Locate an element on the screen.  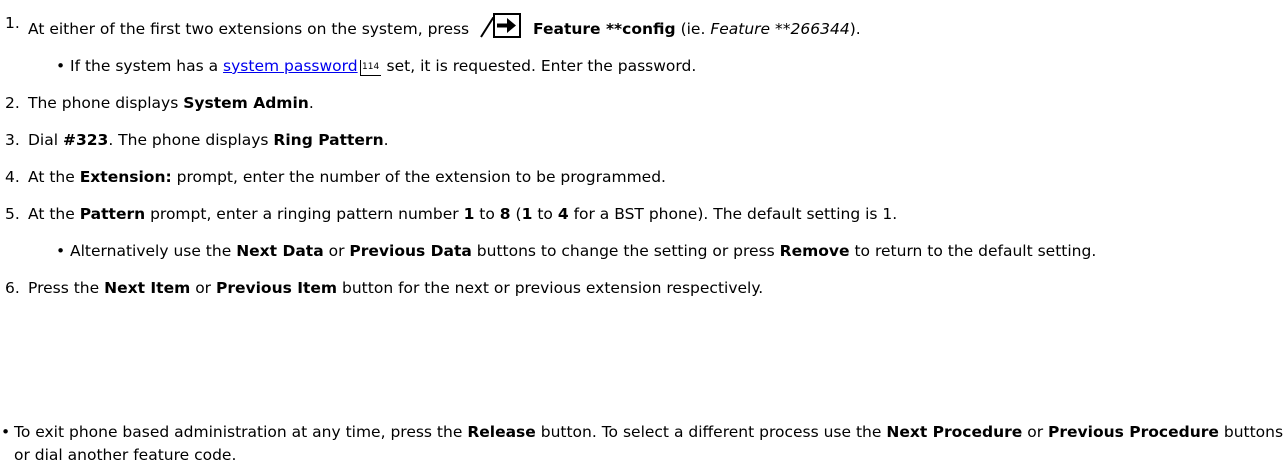
prompt-text: Pattern is located at coordinates (112, 214).